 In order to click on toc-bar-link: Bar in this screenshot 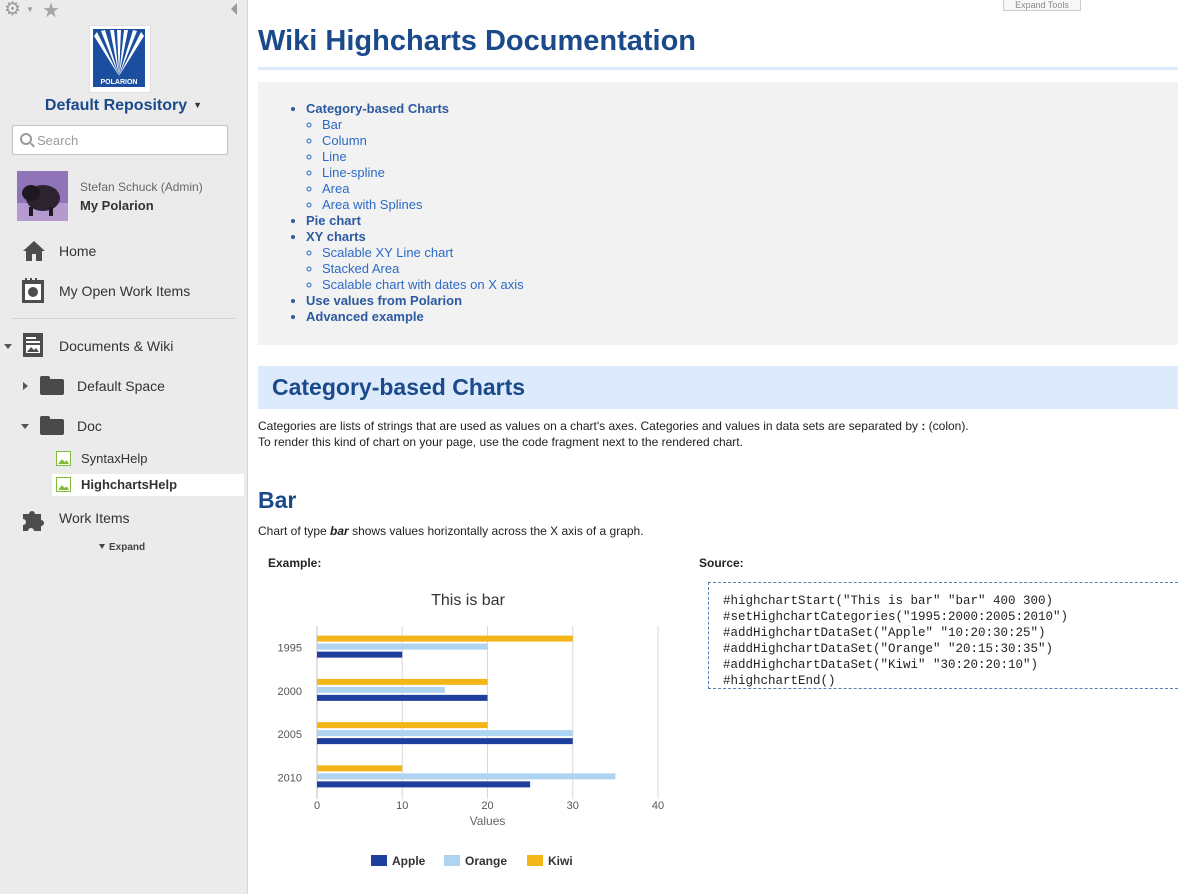, I will do `click(332, 124)`.